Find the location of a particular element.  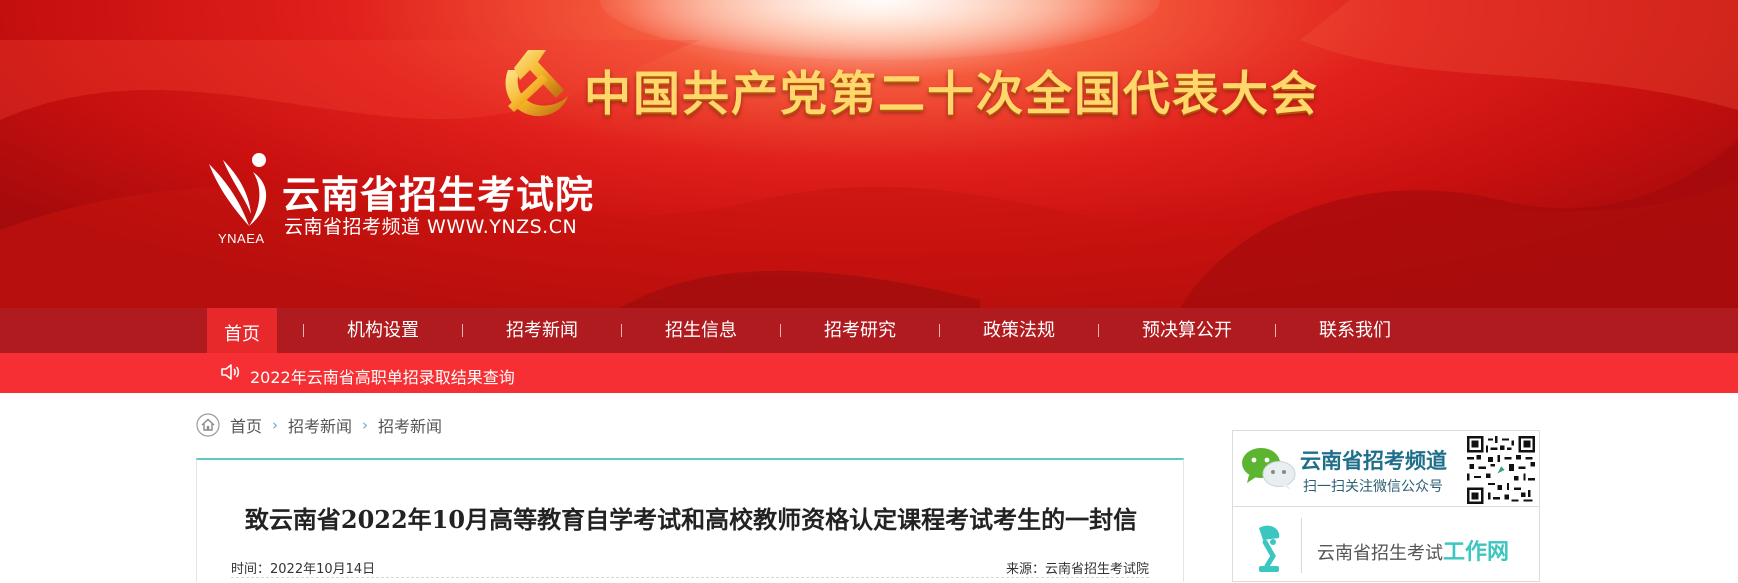

article-title: 致云南省2022年10月高等教育自学考试和高校教师资格认定课程考试考生的一封信 is located at coordinates (691, 519).